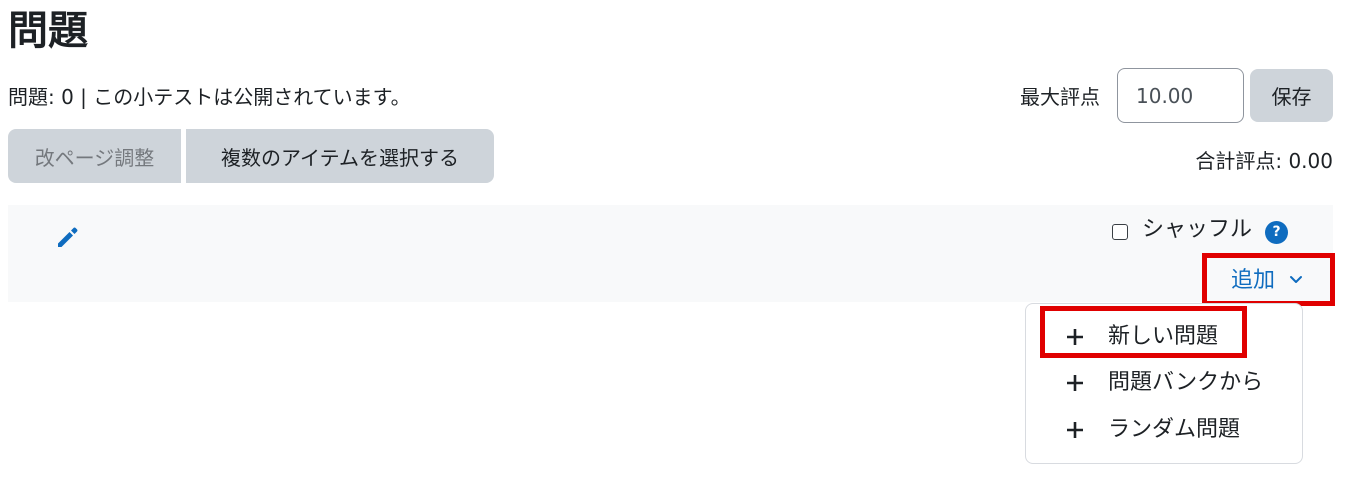 This screenshot has height=500, width=1354. I want to click on shuffle-label: シャッフル, so click(1197, 229).